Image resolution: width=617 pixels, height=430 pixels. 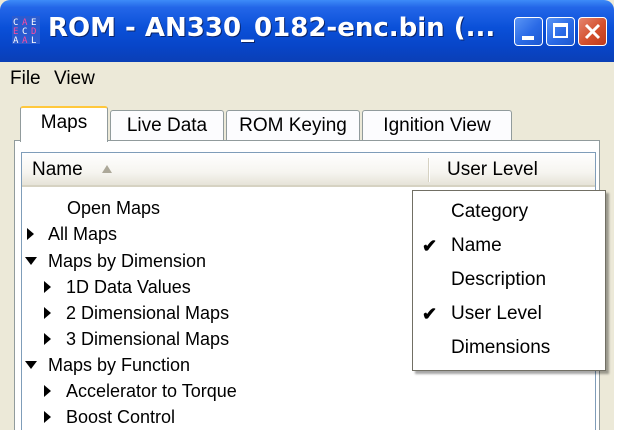 What do you see at coordinates (25, 79) in the screenshot?
I see `menu-file: File` at bounding box center [25, 79].